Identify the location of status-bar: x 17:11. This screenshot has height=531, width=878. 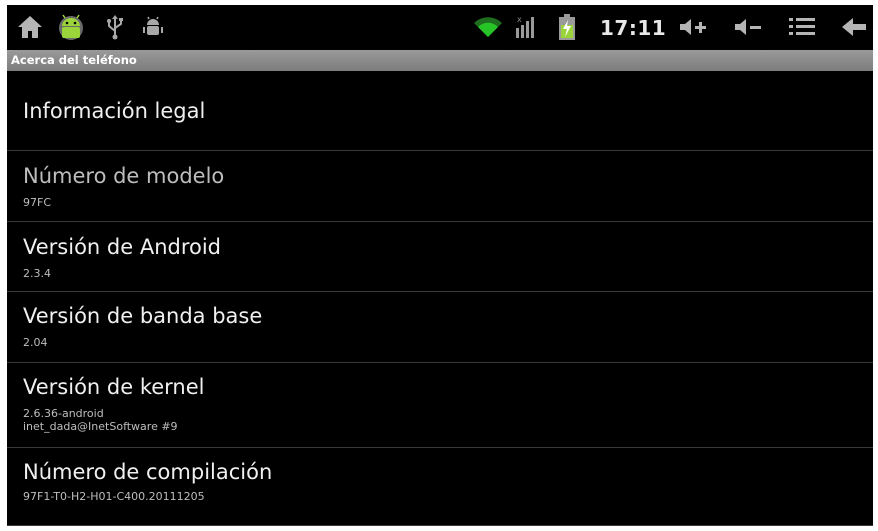
(440, 27).